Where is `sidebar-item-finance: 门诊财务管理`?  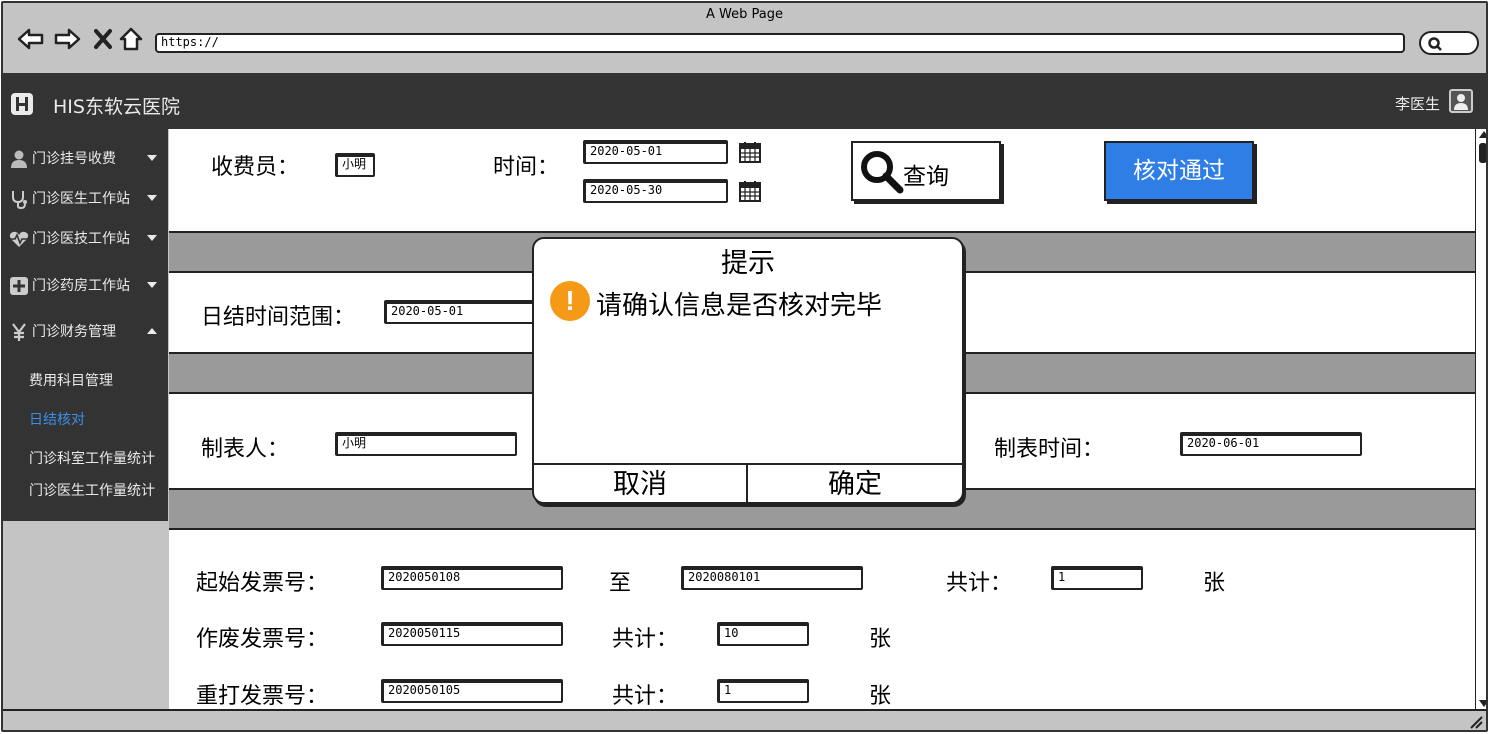
sidebar-item-finance: 门诊财务管理 is located at coordinates (85, 331).